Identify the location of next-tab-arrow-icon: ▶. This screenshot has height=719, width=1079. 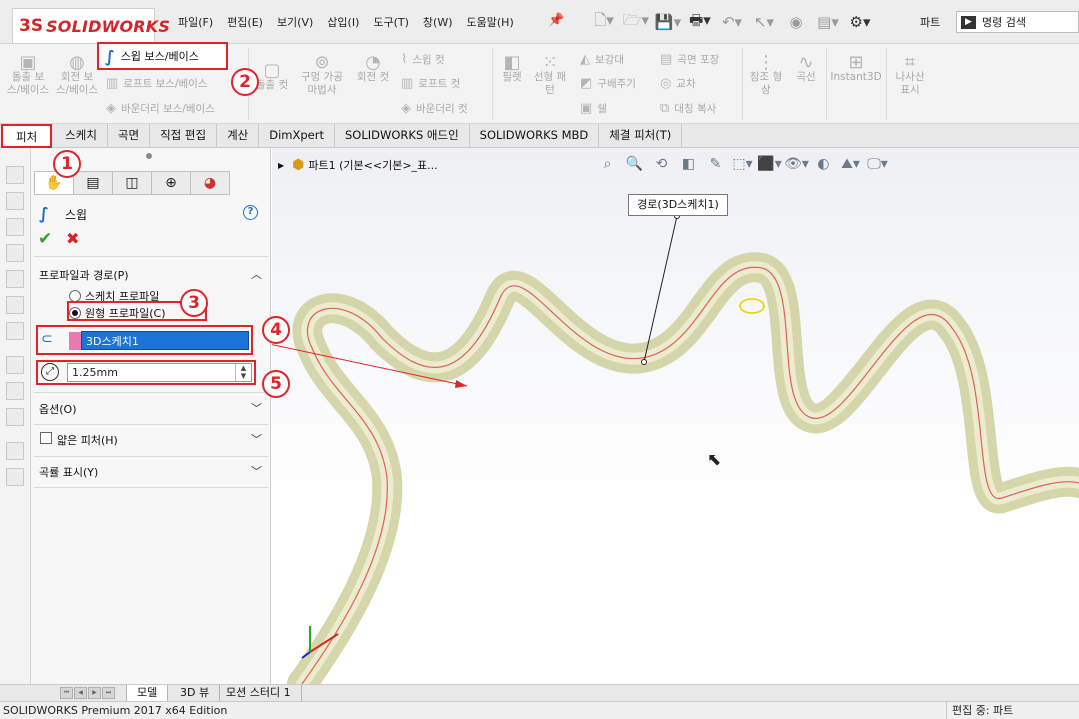
(94, 693).